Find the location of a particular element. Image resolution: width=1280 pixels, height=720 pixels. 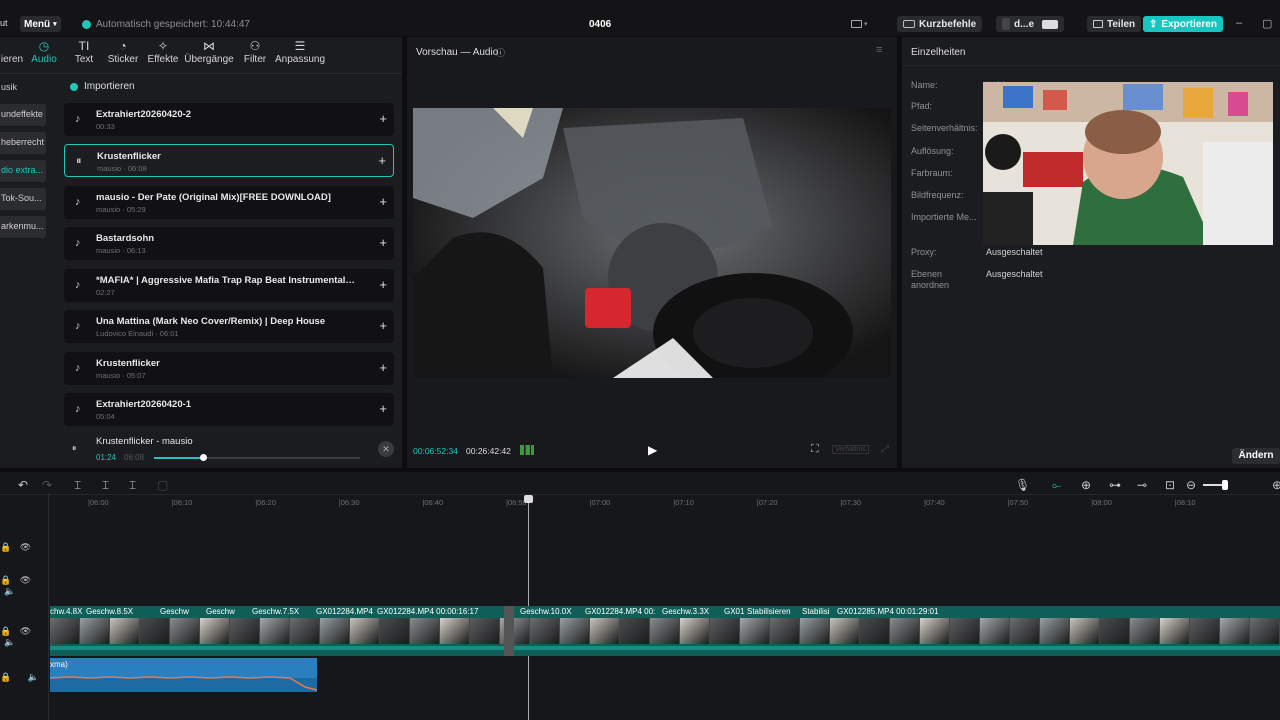

user-button: d...e is located at coordinates (1030, 24).